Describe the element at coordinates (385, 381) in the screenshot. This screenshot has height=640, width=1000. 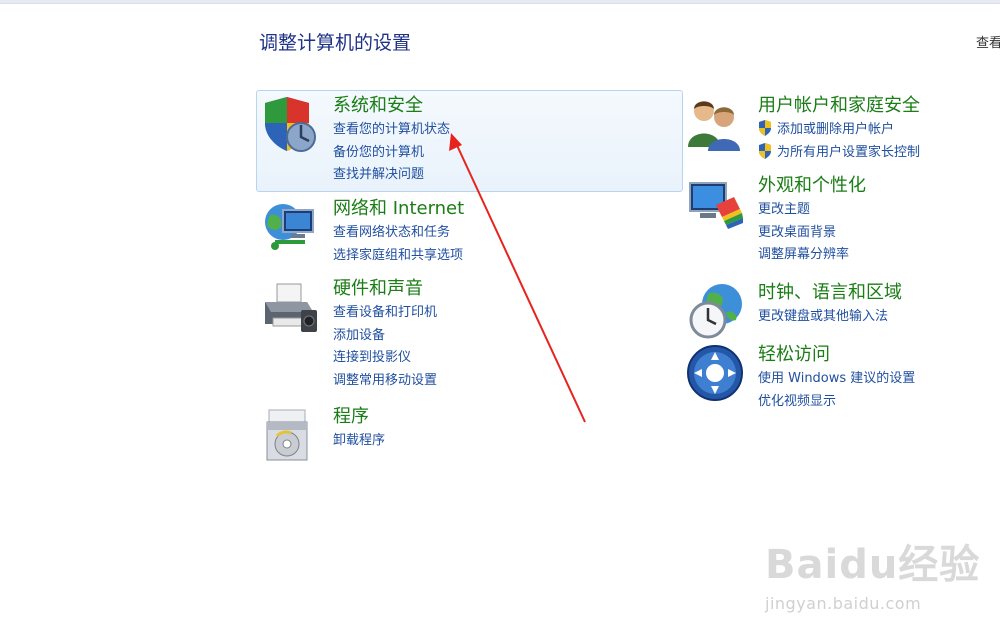
I see `link-mobility-settings: 调整常用移动设置` at that location.